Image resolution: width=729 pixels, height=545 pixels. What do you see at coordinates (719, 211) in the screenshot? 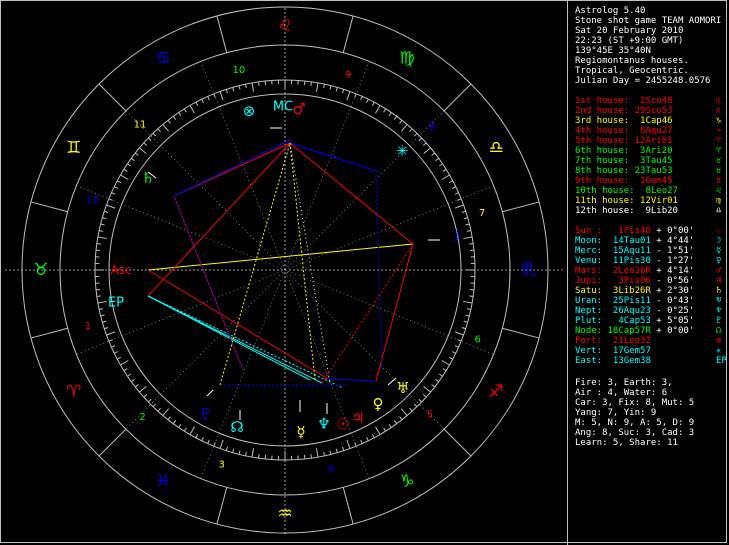
I see `house-sign-icon: ♎` at bounding box center [719, 211].